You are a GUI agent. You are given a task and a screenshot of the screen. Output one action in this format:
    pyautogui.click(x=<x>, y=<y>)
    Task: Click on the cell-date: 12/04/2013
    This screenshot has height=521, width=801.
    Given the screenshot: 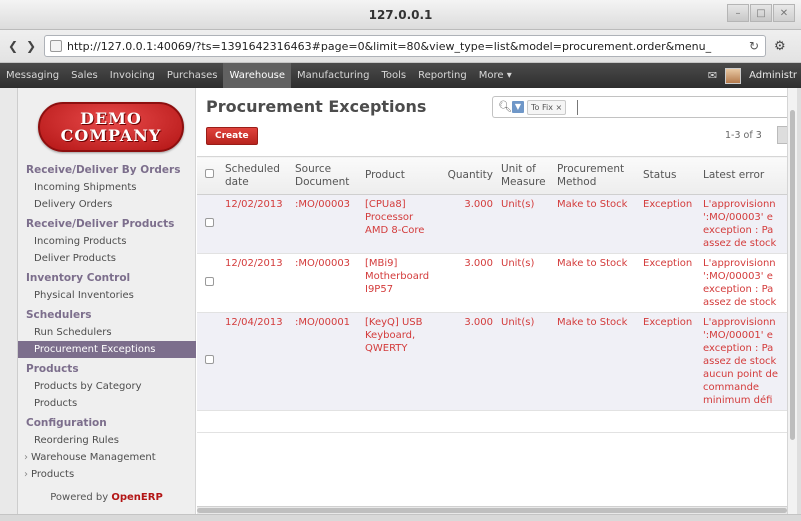 What is the action you would take?
    pyautogui.click(x=256, y=361)
    